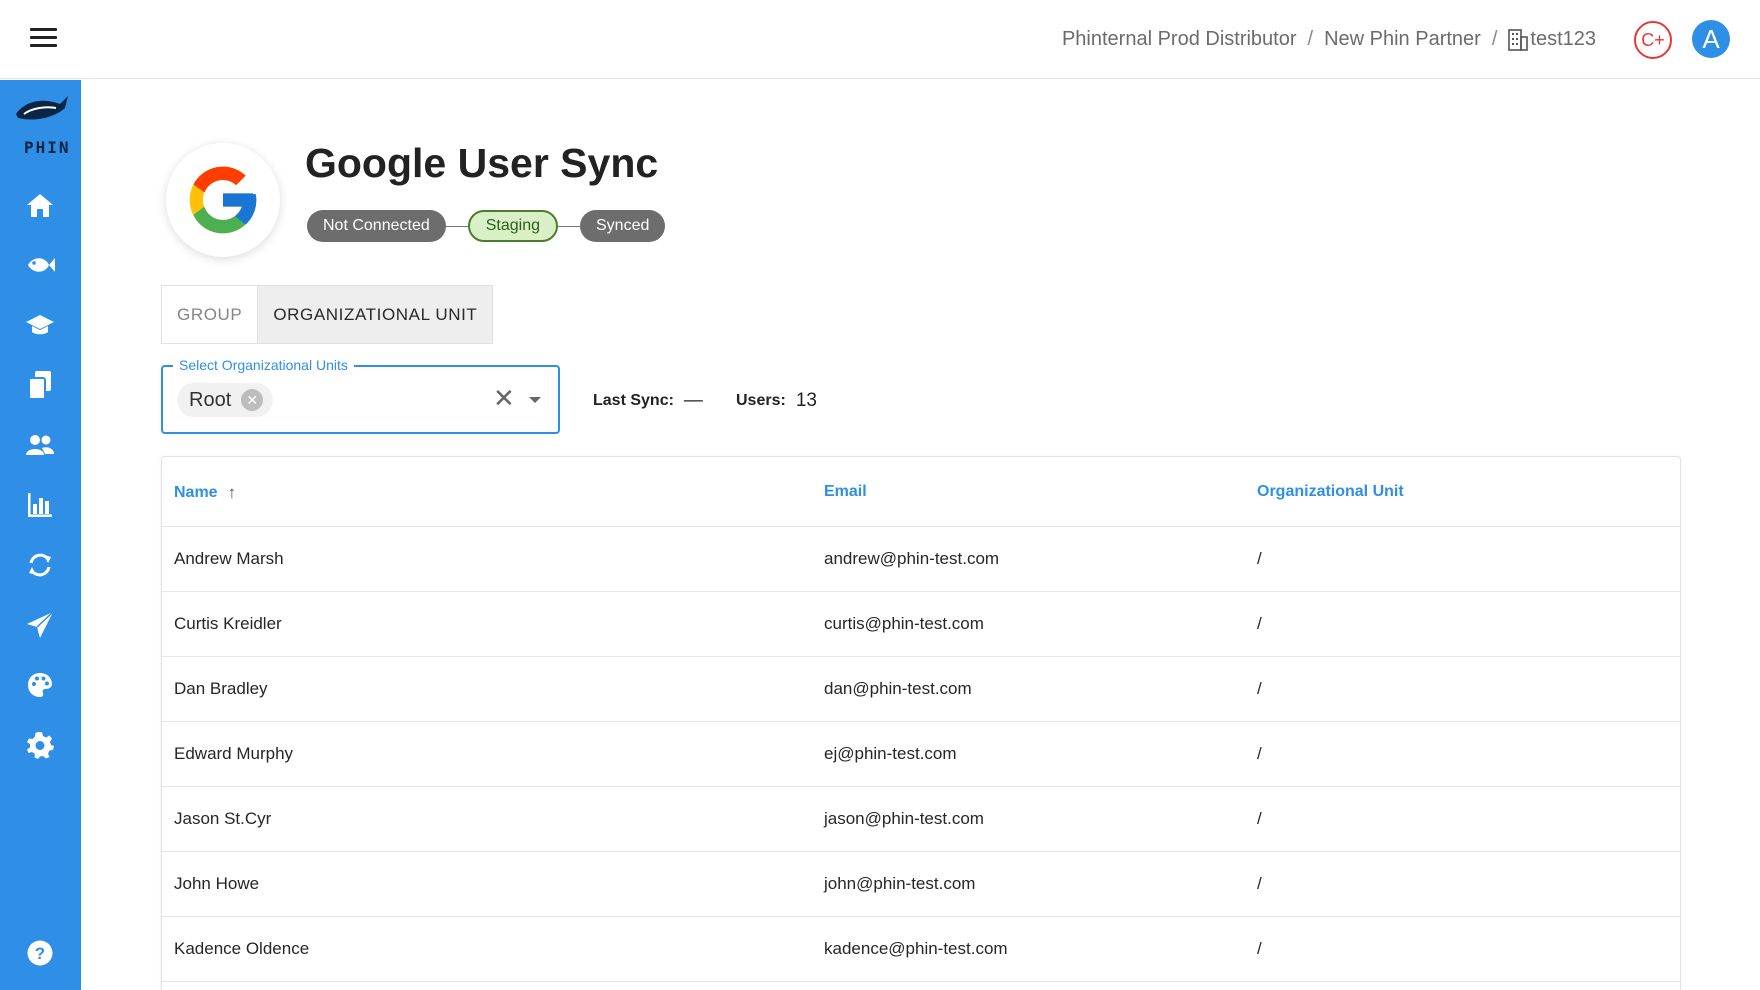 The width and height of the screenshot is (1760, 990). I want to click on column-header-name-label: Name, so click(196, 492).